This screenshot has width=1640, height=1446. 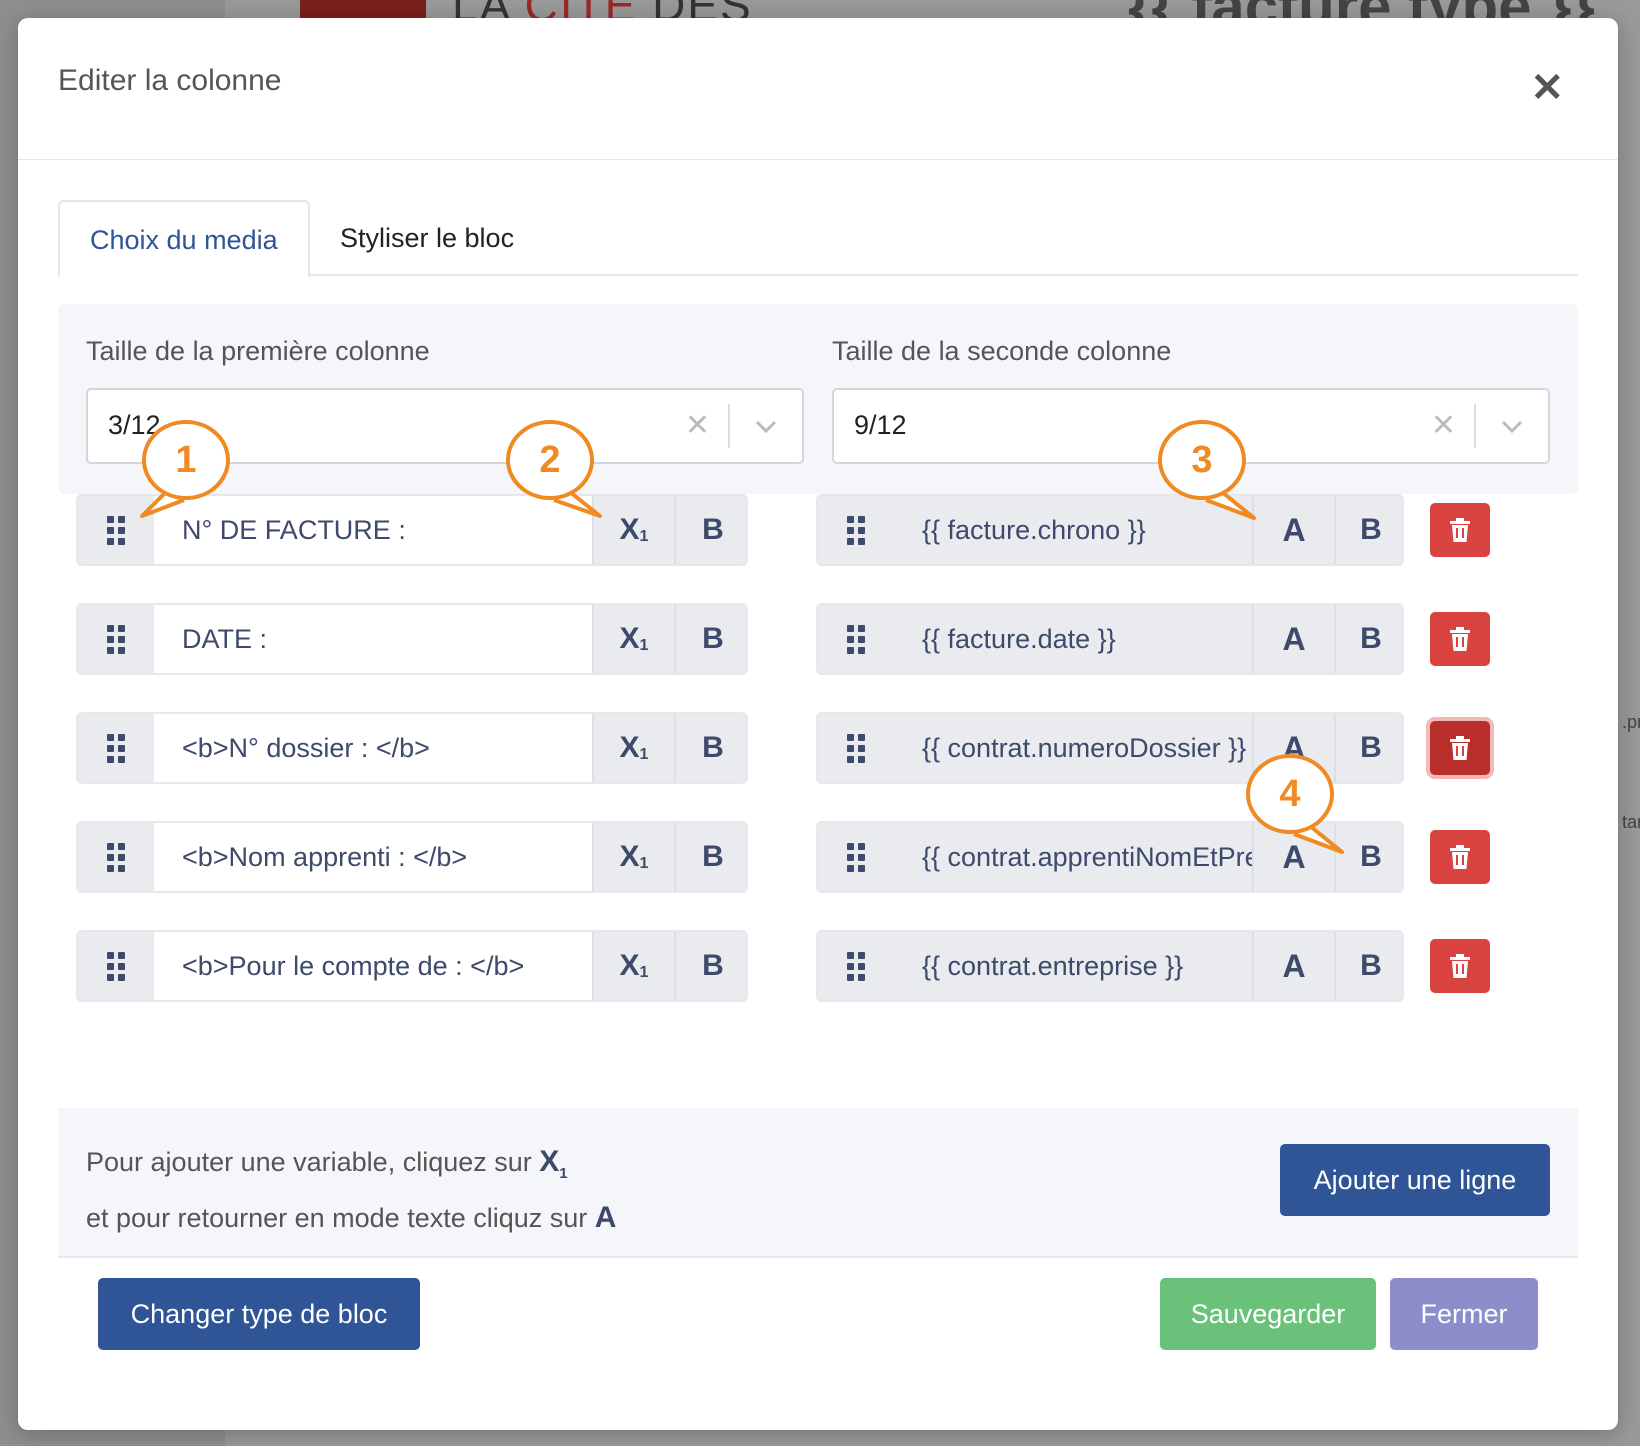 I want to click on left-row-text: <b>Pour le compte de : </b>, so click(x=385, y=966).